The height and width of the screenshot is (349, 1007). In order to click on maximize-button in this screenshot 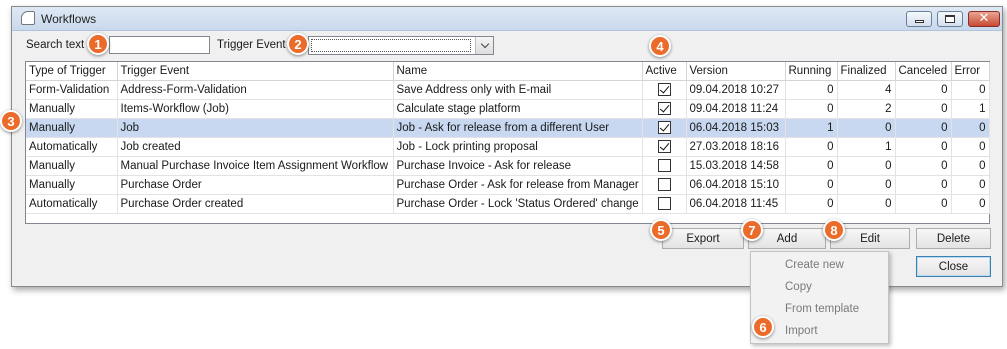, I will do `click(950, 19)`.